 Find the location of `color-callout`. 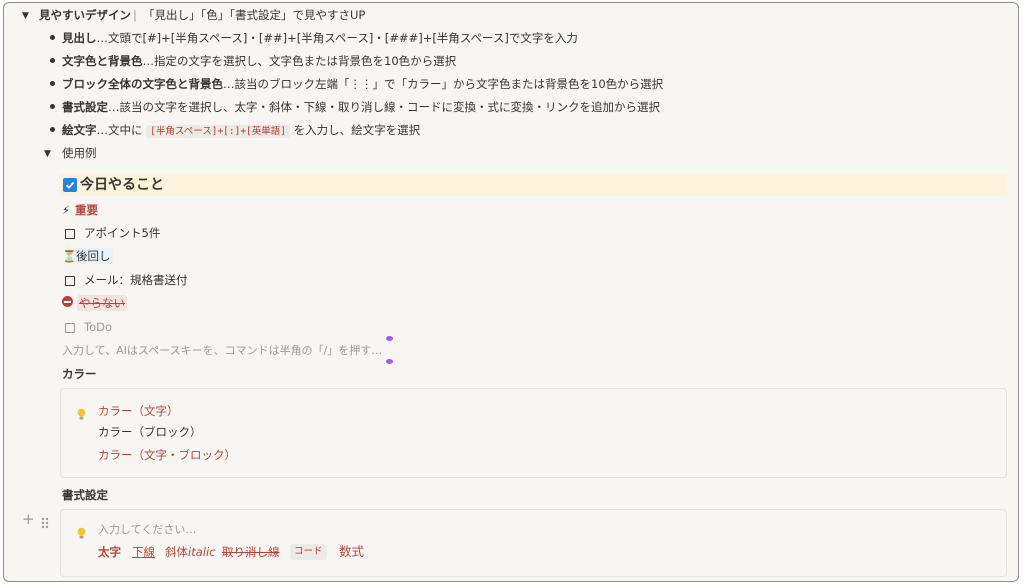

color-callout is located at coordinates (533, 433).